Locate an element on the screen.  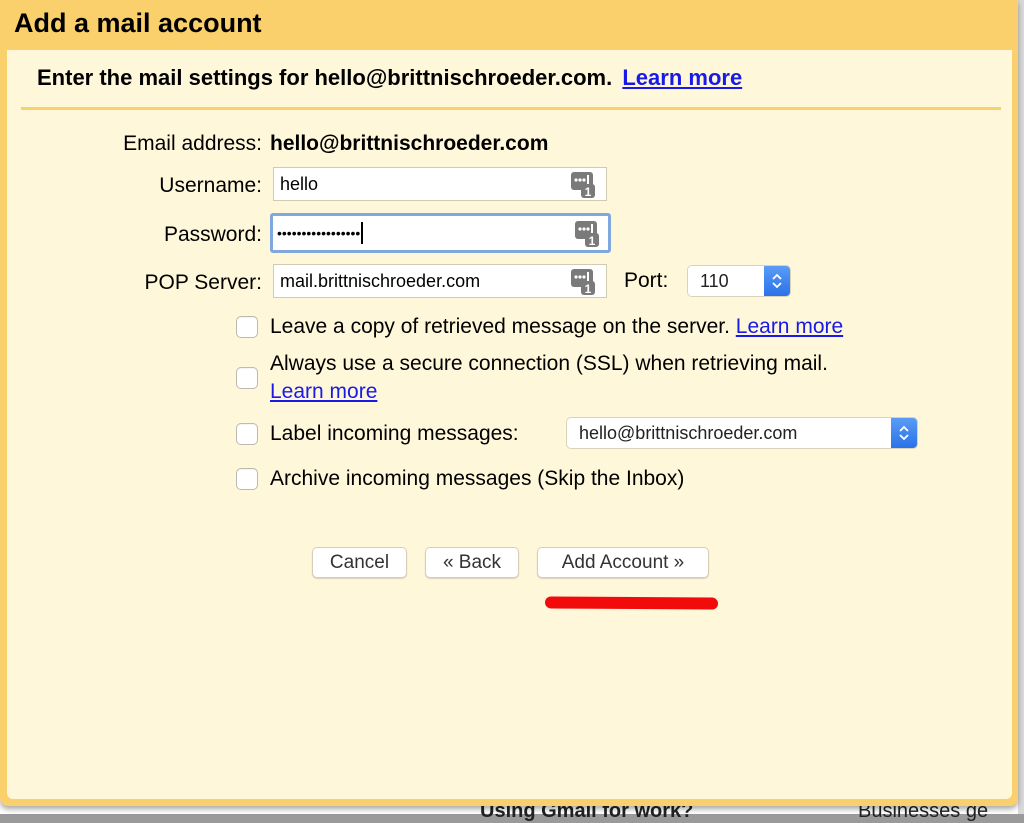
username-value: hello is located at coordinates (299, 183).